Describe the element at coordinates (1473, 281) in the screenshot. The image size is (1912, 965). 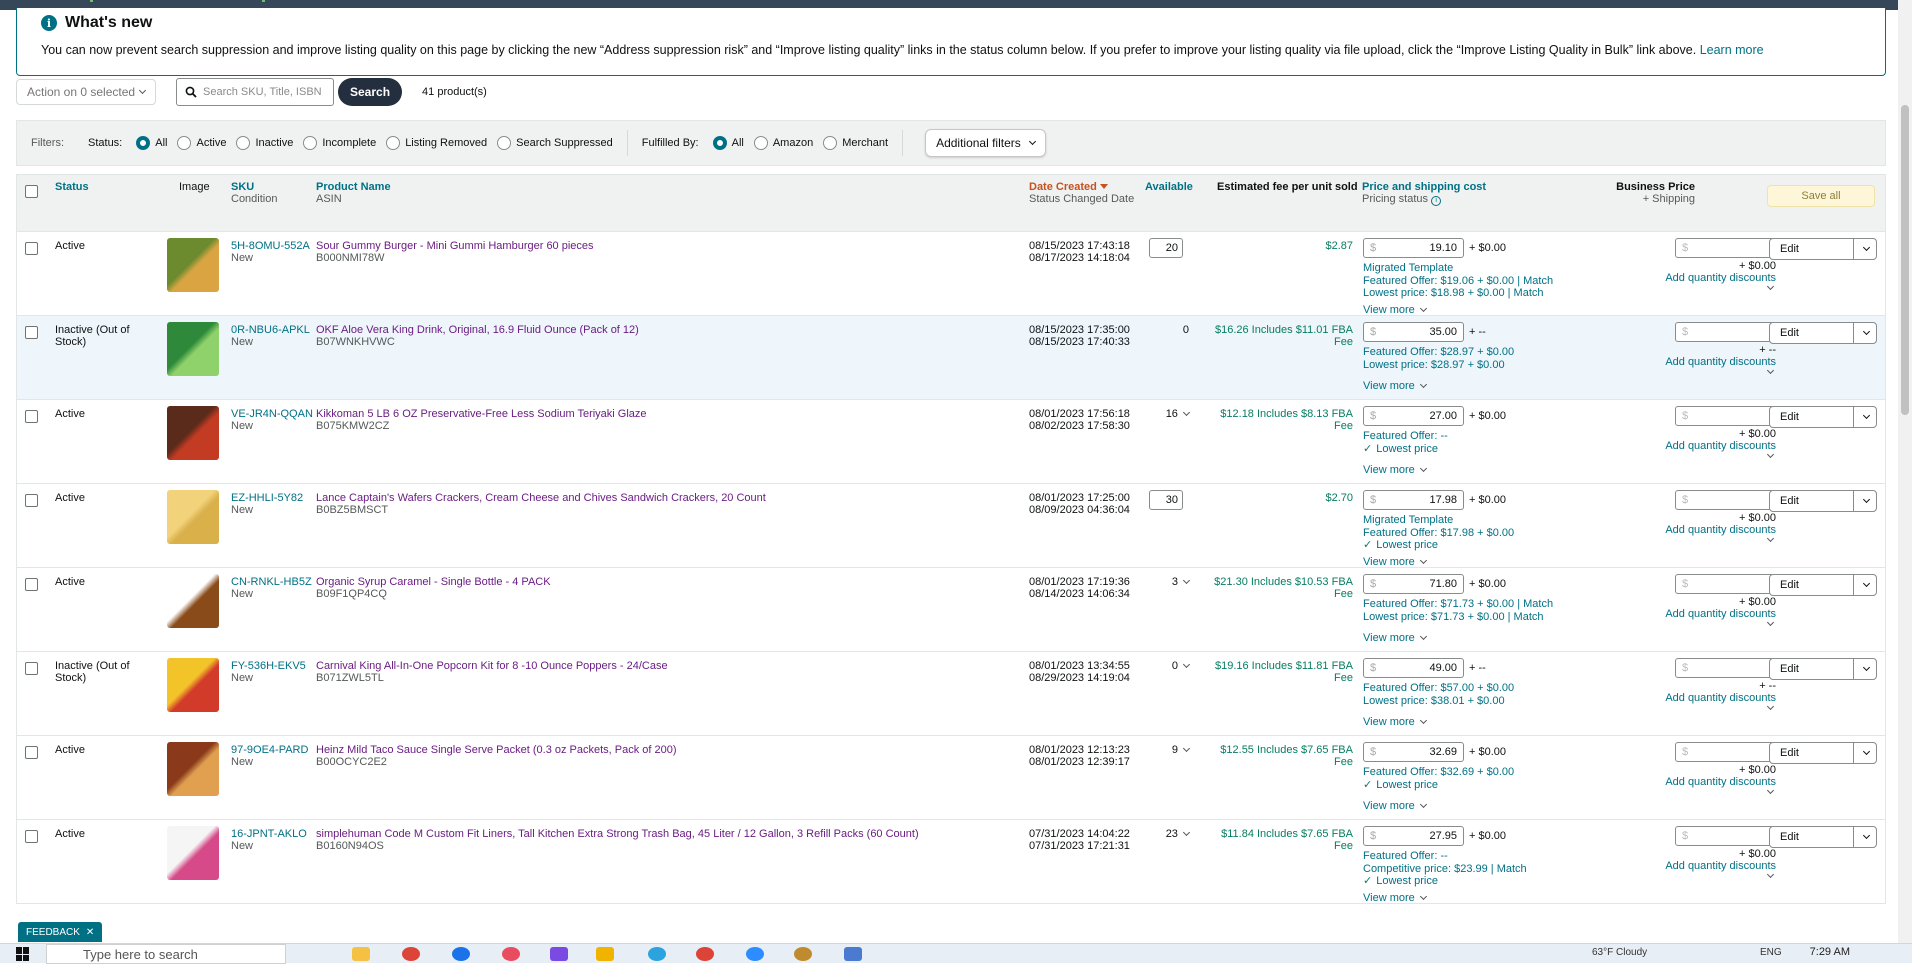
I see `pricing-line: Featured Offer: $19.06 + $0.00 | Match` at that location.